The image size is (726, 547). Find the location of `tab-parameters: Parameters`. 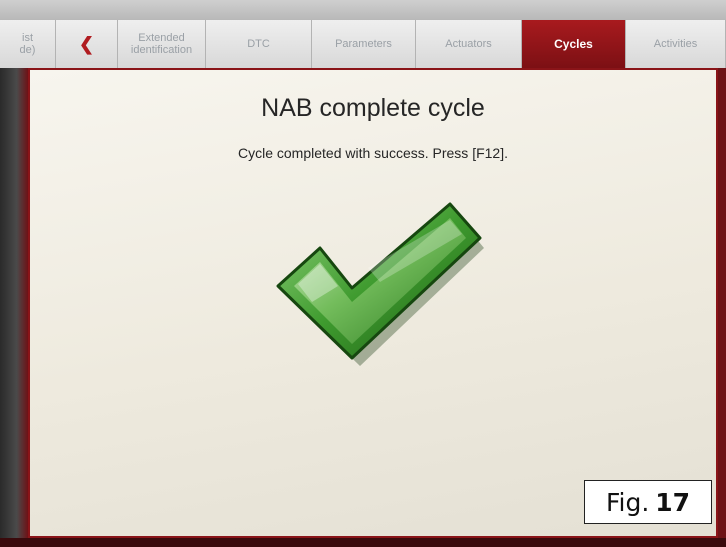

tab-parameters: Parameters is located at coordinates (364, 44).